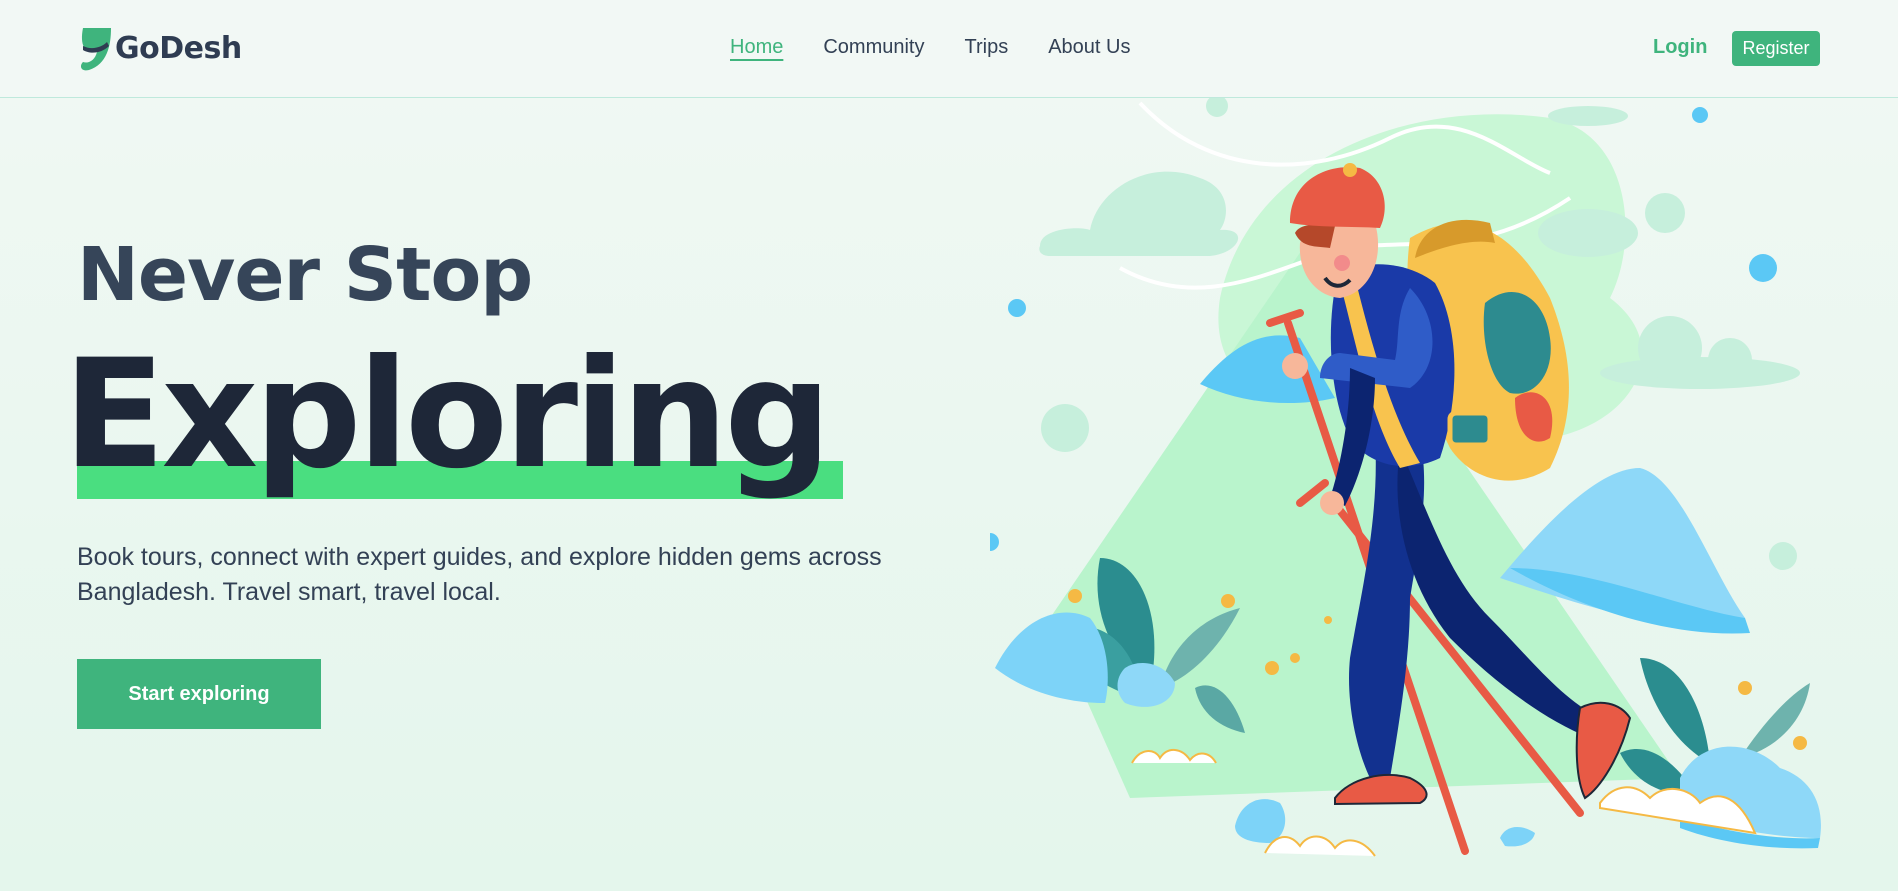  Describe the element at coordinates (756, 47) in the screenshot. I see `nav-home: Home` at that location.